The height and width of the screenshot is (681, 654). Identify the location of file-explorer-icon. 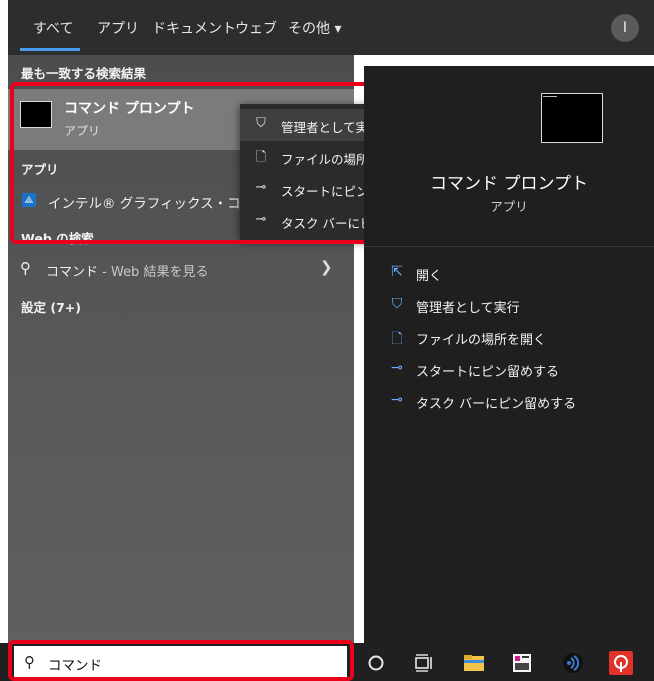
(474, 663).